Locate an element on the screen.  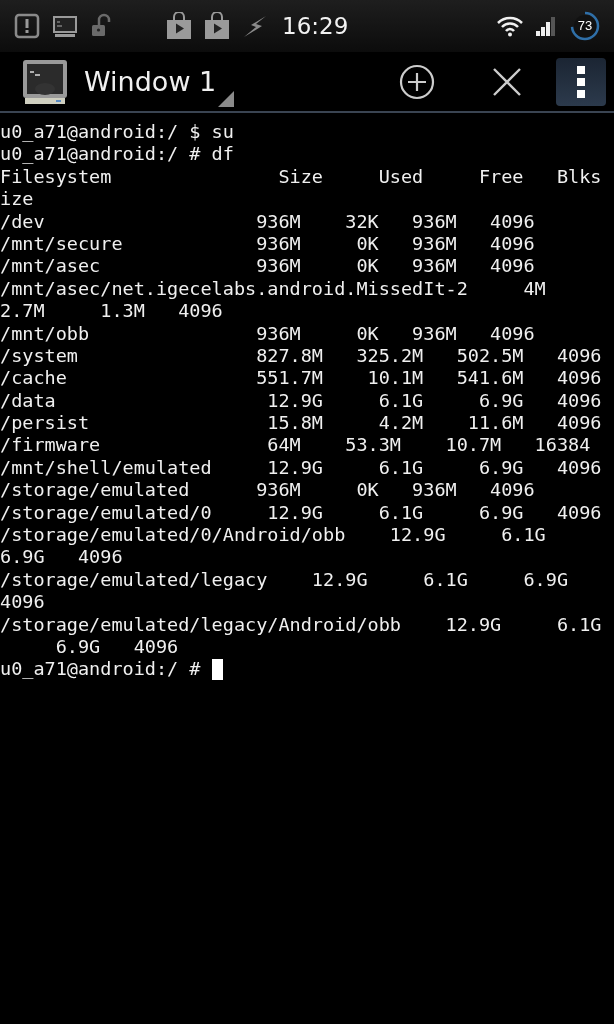
terminal-output-line: /dev 936M 32K 936M 4096 is located at coordinates (267, 221).